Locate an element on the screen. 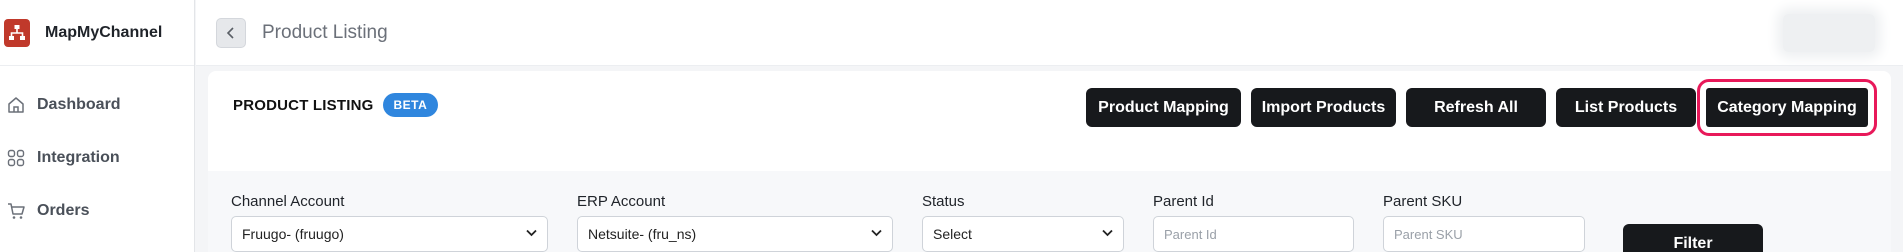  import-products-button: Import Products is located at coordinates (1323, 107).